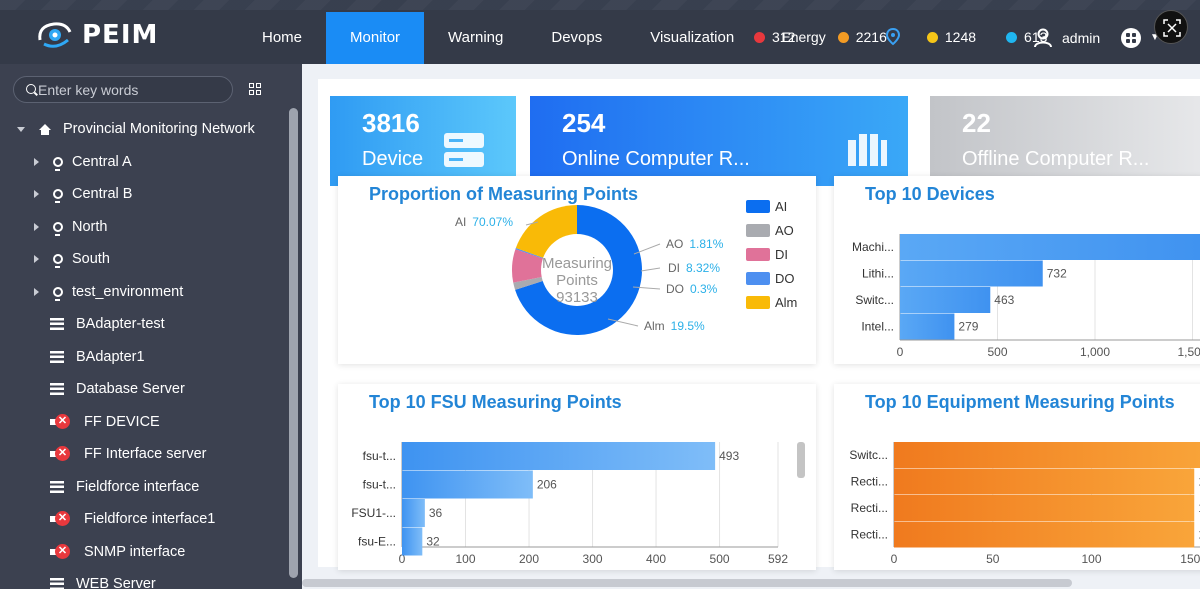 The height and width of the screenshot is (589, 1200). I want to click on pie-label-name: DO, so click(675, 289).